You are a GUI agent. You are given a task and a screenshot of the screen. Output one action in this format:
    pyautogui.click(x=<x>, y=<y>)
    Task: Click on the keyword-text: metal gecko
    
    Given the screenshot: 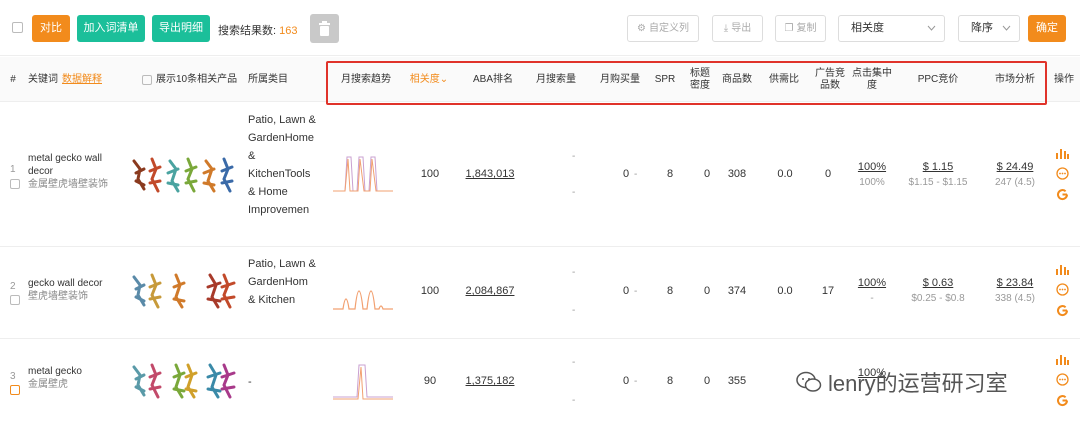 What is the action you would take?
    pyautogui.click(x=77, y=371)
    